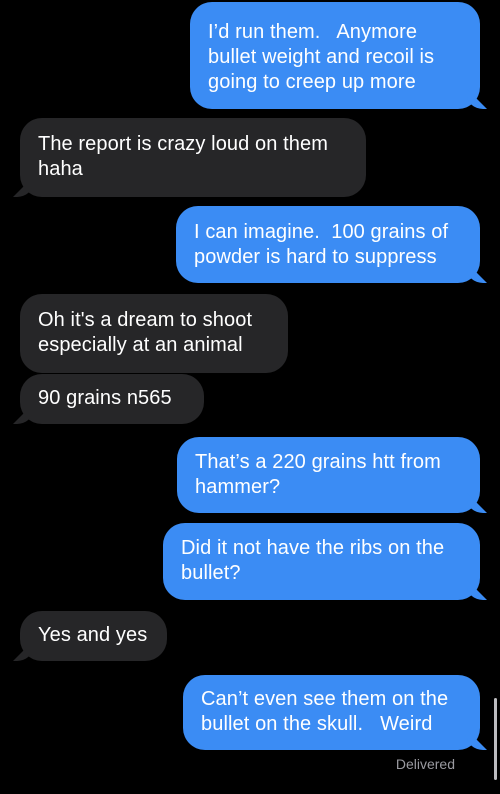 Image resolution: width=500 pixels, height=794 pixels. I want to click on delivered-status: Delivered, so click(425, 764).